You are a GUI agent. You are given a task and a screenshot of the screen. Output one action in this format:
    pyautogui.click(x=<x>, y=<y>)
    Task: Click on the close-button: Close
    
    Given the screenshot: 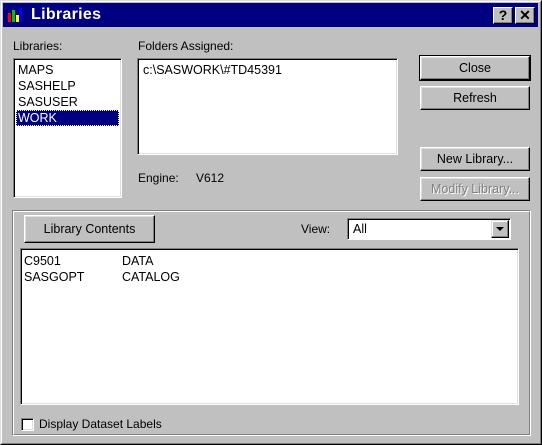 What is the action you would take?
    pyautogui.click(x=475, y=68)
    